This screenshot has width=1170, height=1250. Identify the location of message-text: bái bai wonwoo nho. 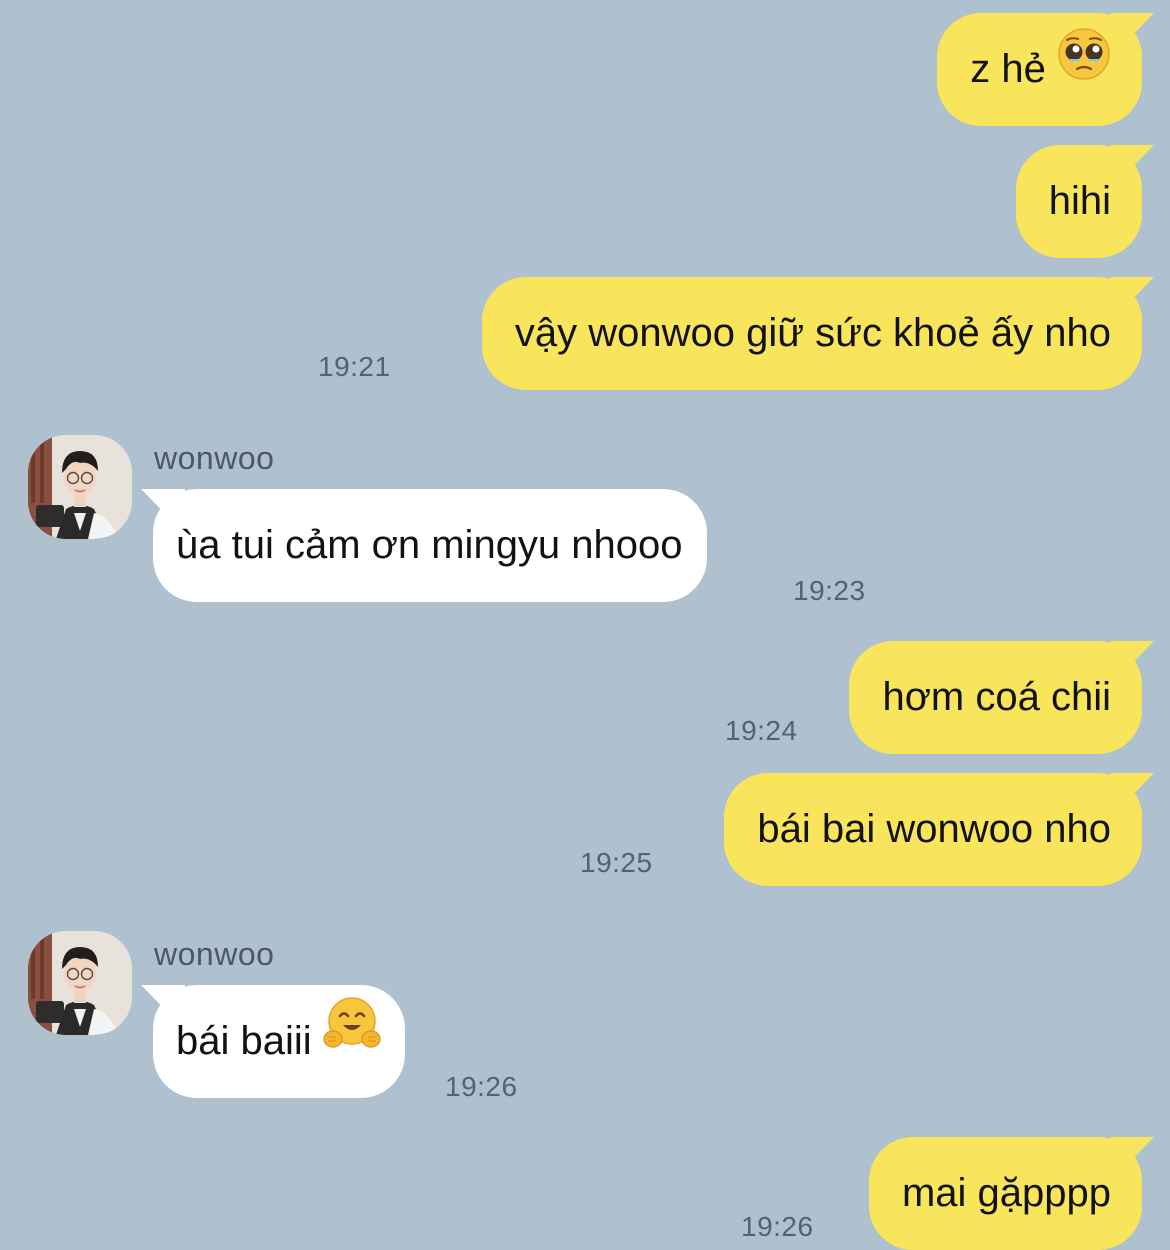
(934, 829).